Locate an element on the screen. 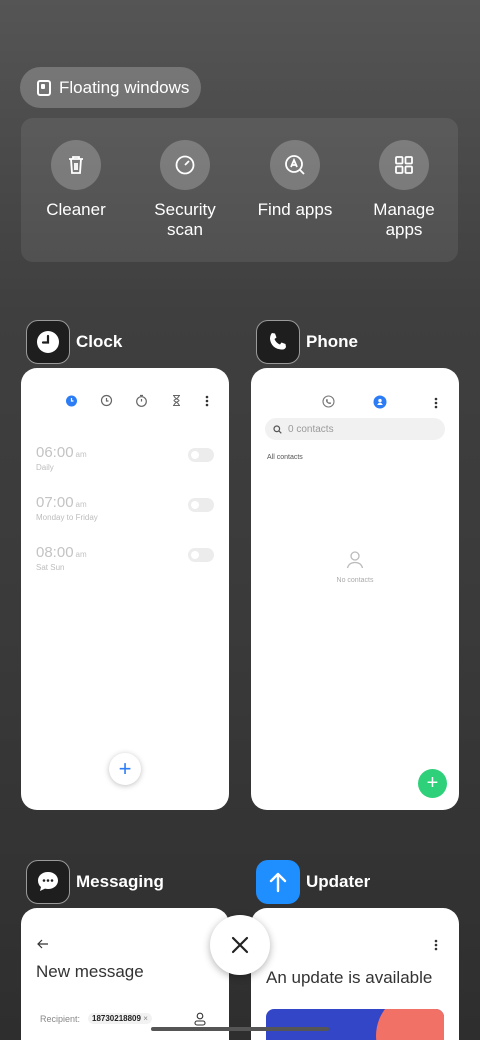 The height and width of the screenshot is (1040, 480). floating-windows-label: Floating windows is located at coordinates (124, 87).